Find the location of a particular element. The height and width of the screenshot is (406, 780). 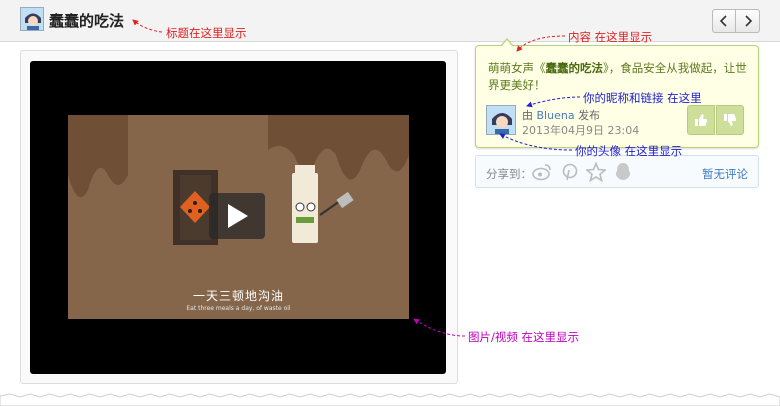

title-annotation: 标题在这里显示 is located at coordinates (206, 33).